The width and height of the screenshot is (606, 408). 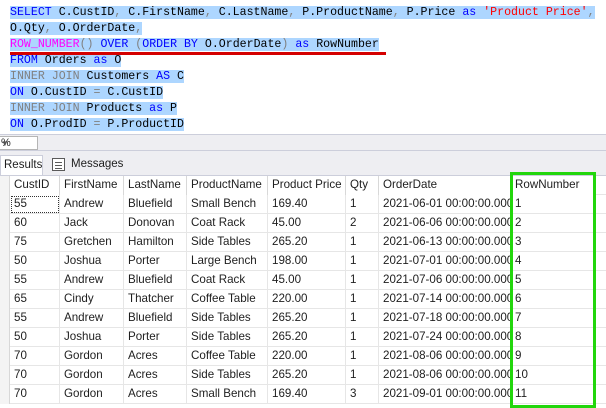 I want to click on cell-firstname: Gretchen, so click(x=92, y=242).